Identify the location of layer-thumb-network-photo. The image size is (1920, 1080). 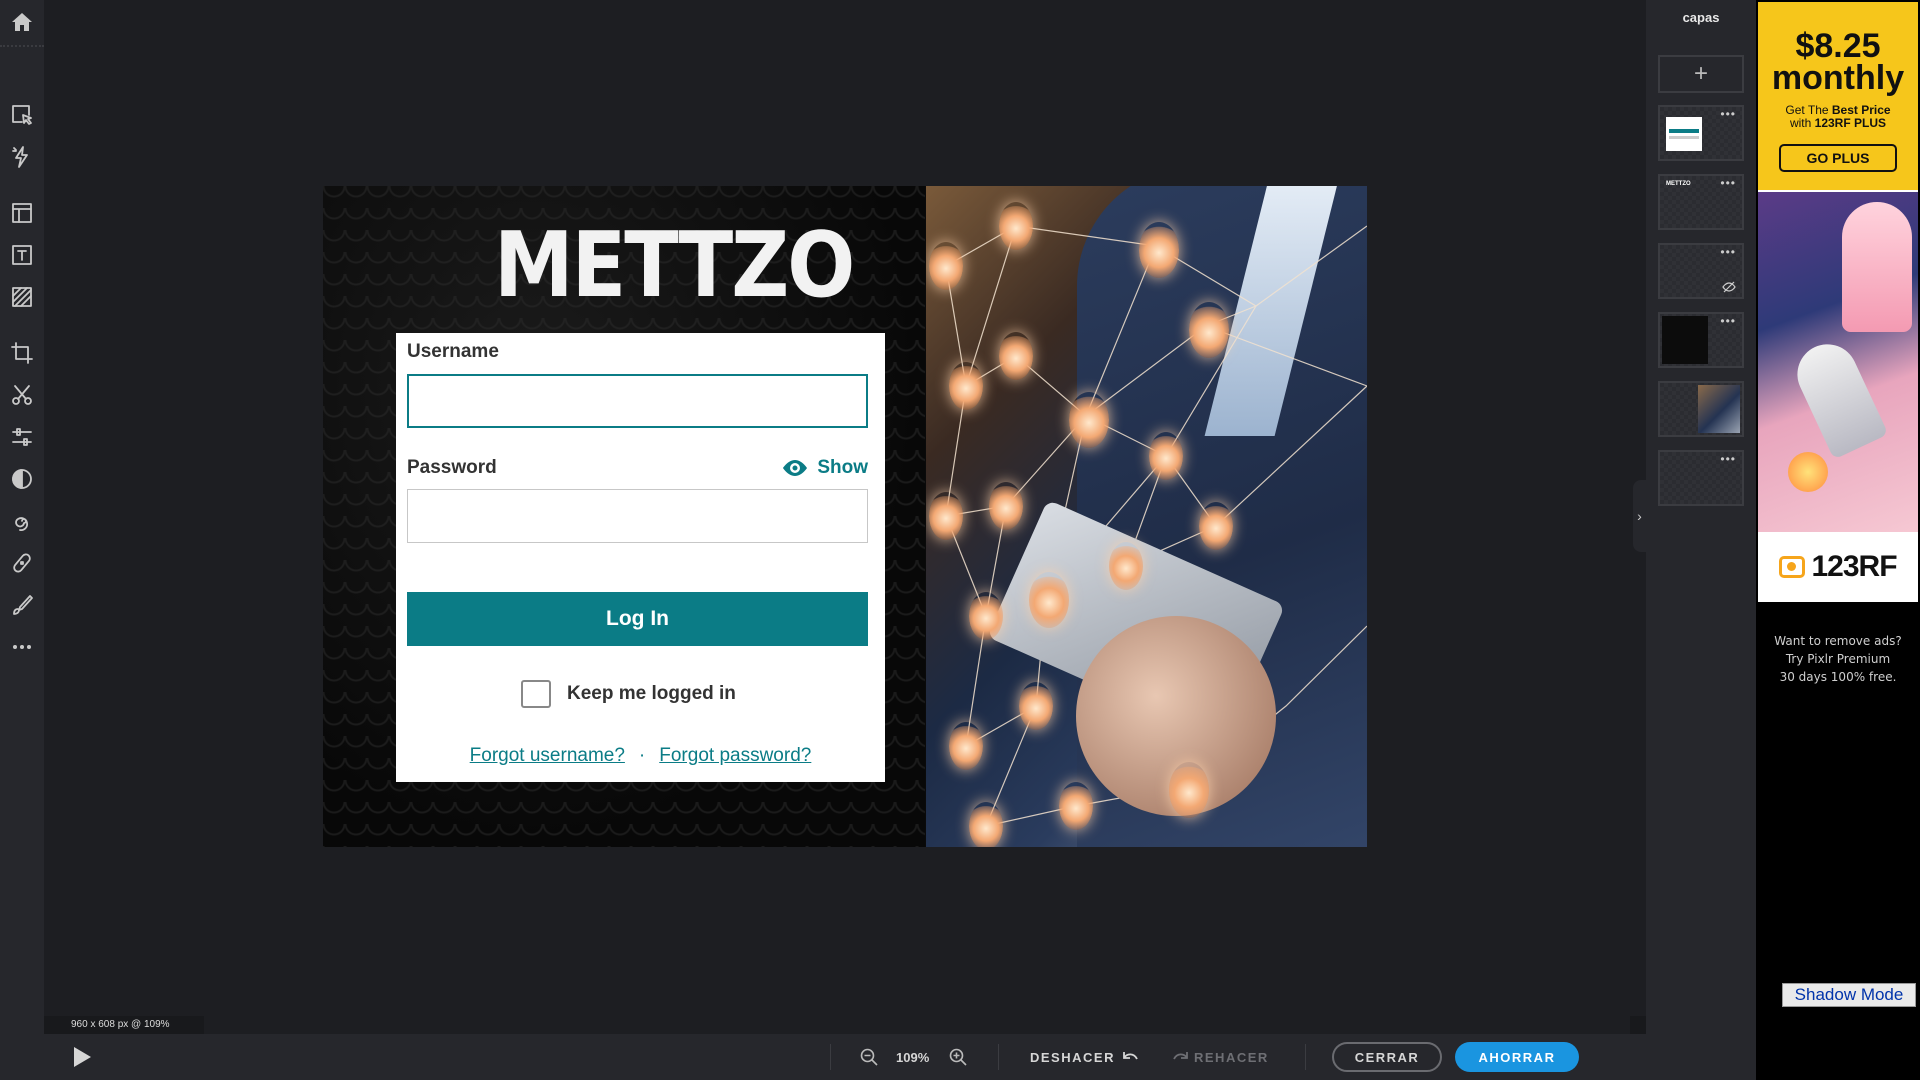
(1701, 409).